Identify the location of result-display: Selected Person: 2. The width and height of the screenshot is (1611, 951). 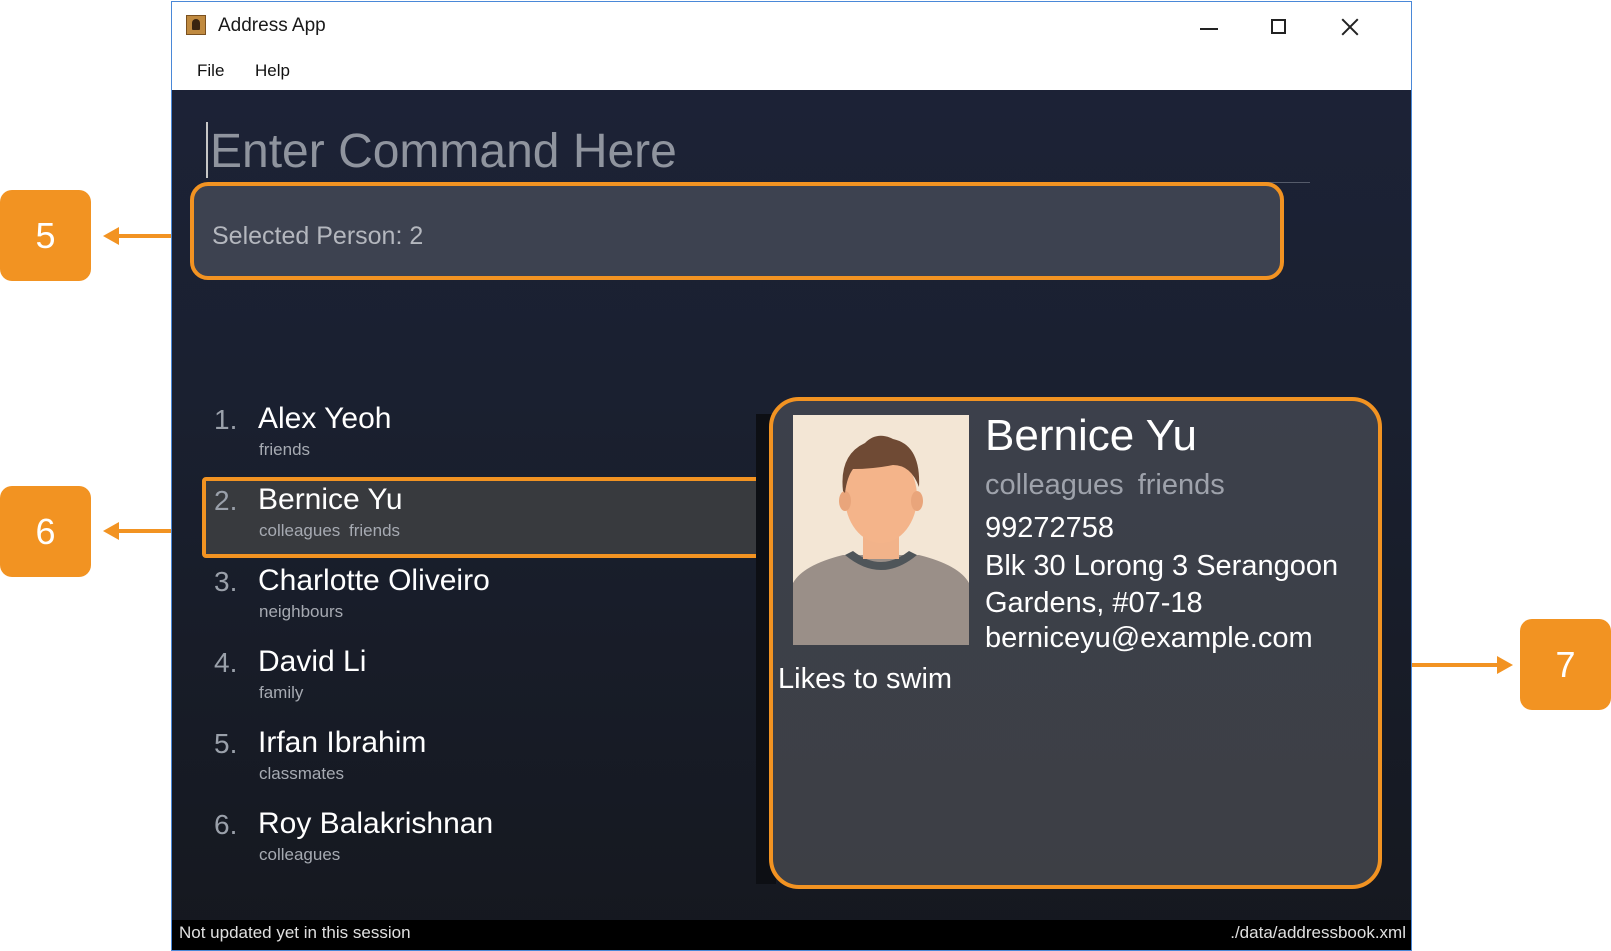
(737, 231).